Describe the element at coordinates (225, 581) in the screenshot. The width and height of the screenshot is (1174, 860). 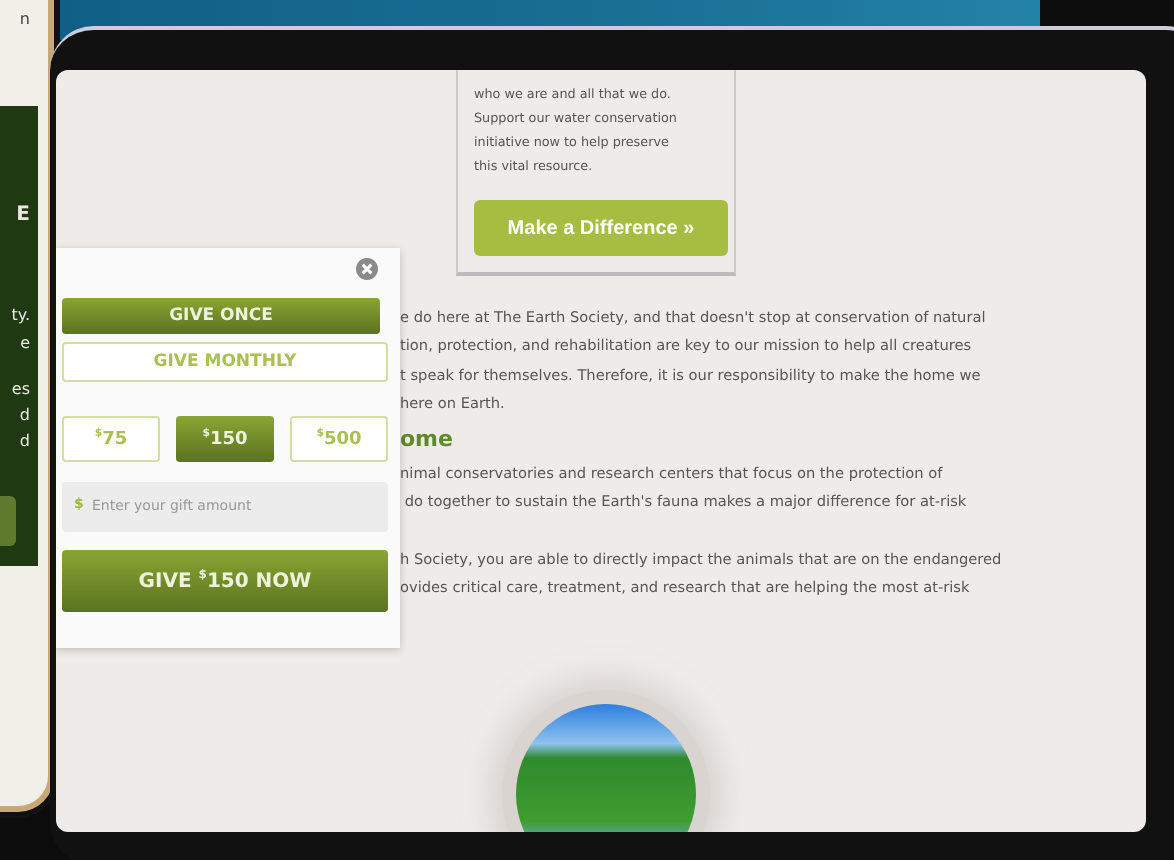
I see `give-now-button: GIVE $^{$}$150 NOW` at that location.